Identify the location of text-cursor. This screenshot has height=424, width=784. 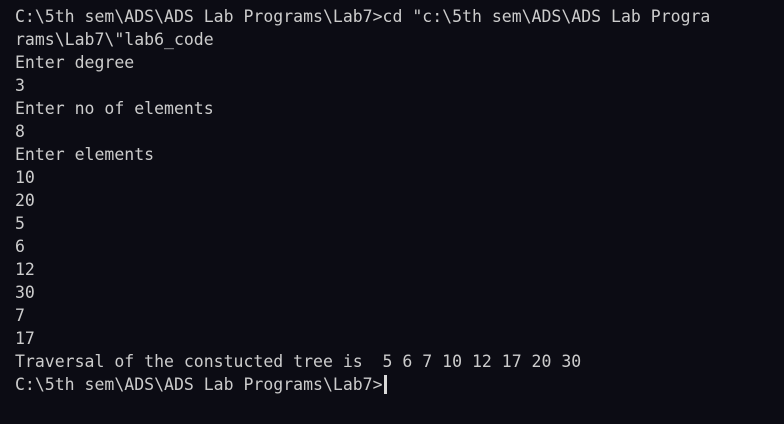
(385, 384).